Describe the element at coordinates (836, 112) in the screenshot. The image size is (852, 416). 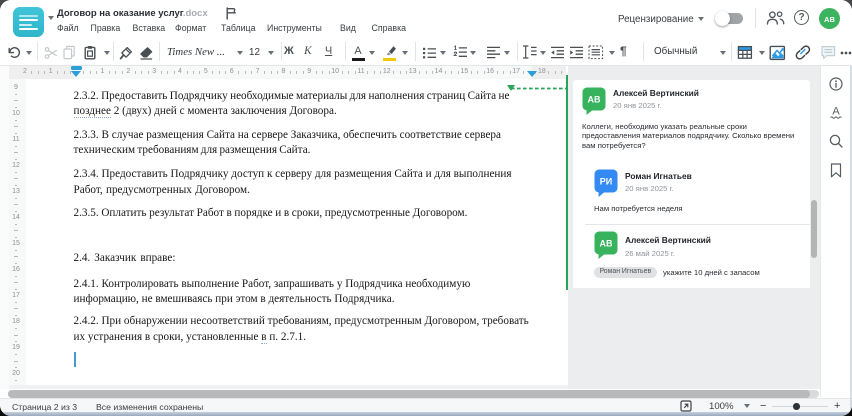
I see `svg-text: А` at that location.